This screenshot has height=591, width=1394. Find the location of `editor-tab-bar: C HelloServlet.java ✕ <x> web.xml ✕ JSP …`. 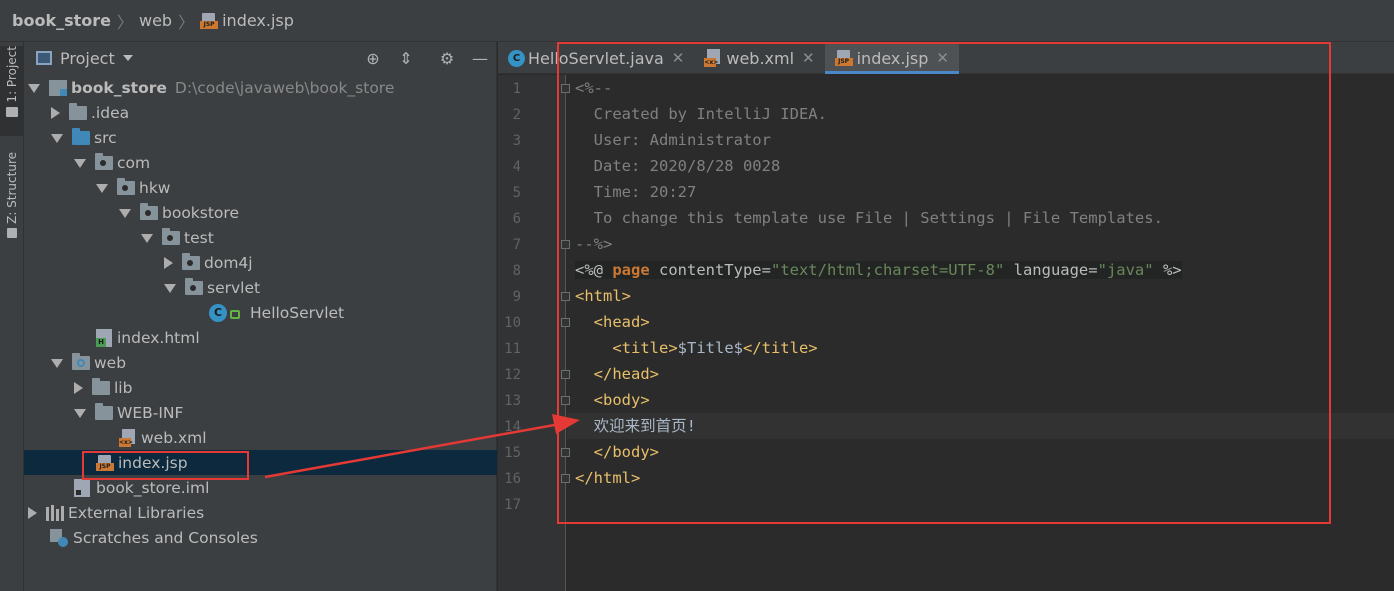

editor-tab-bar: C HelloServlet.java ✕ <x> web.xml ✕ JSP … is located at coordinates (946, 58).